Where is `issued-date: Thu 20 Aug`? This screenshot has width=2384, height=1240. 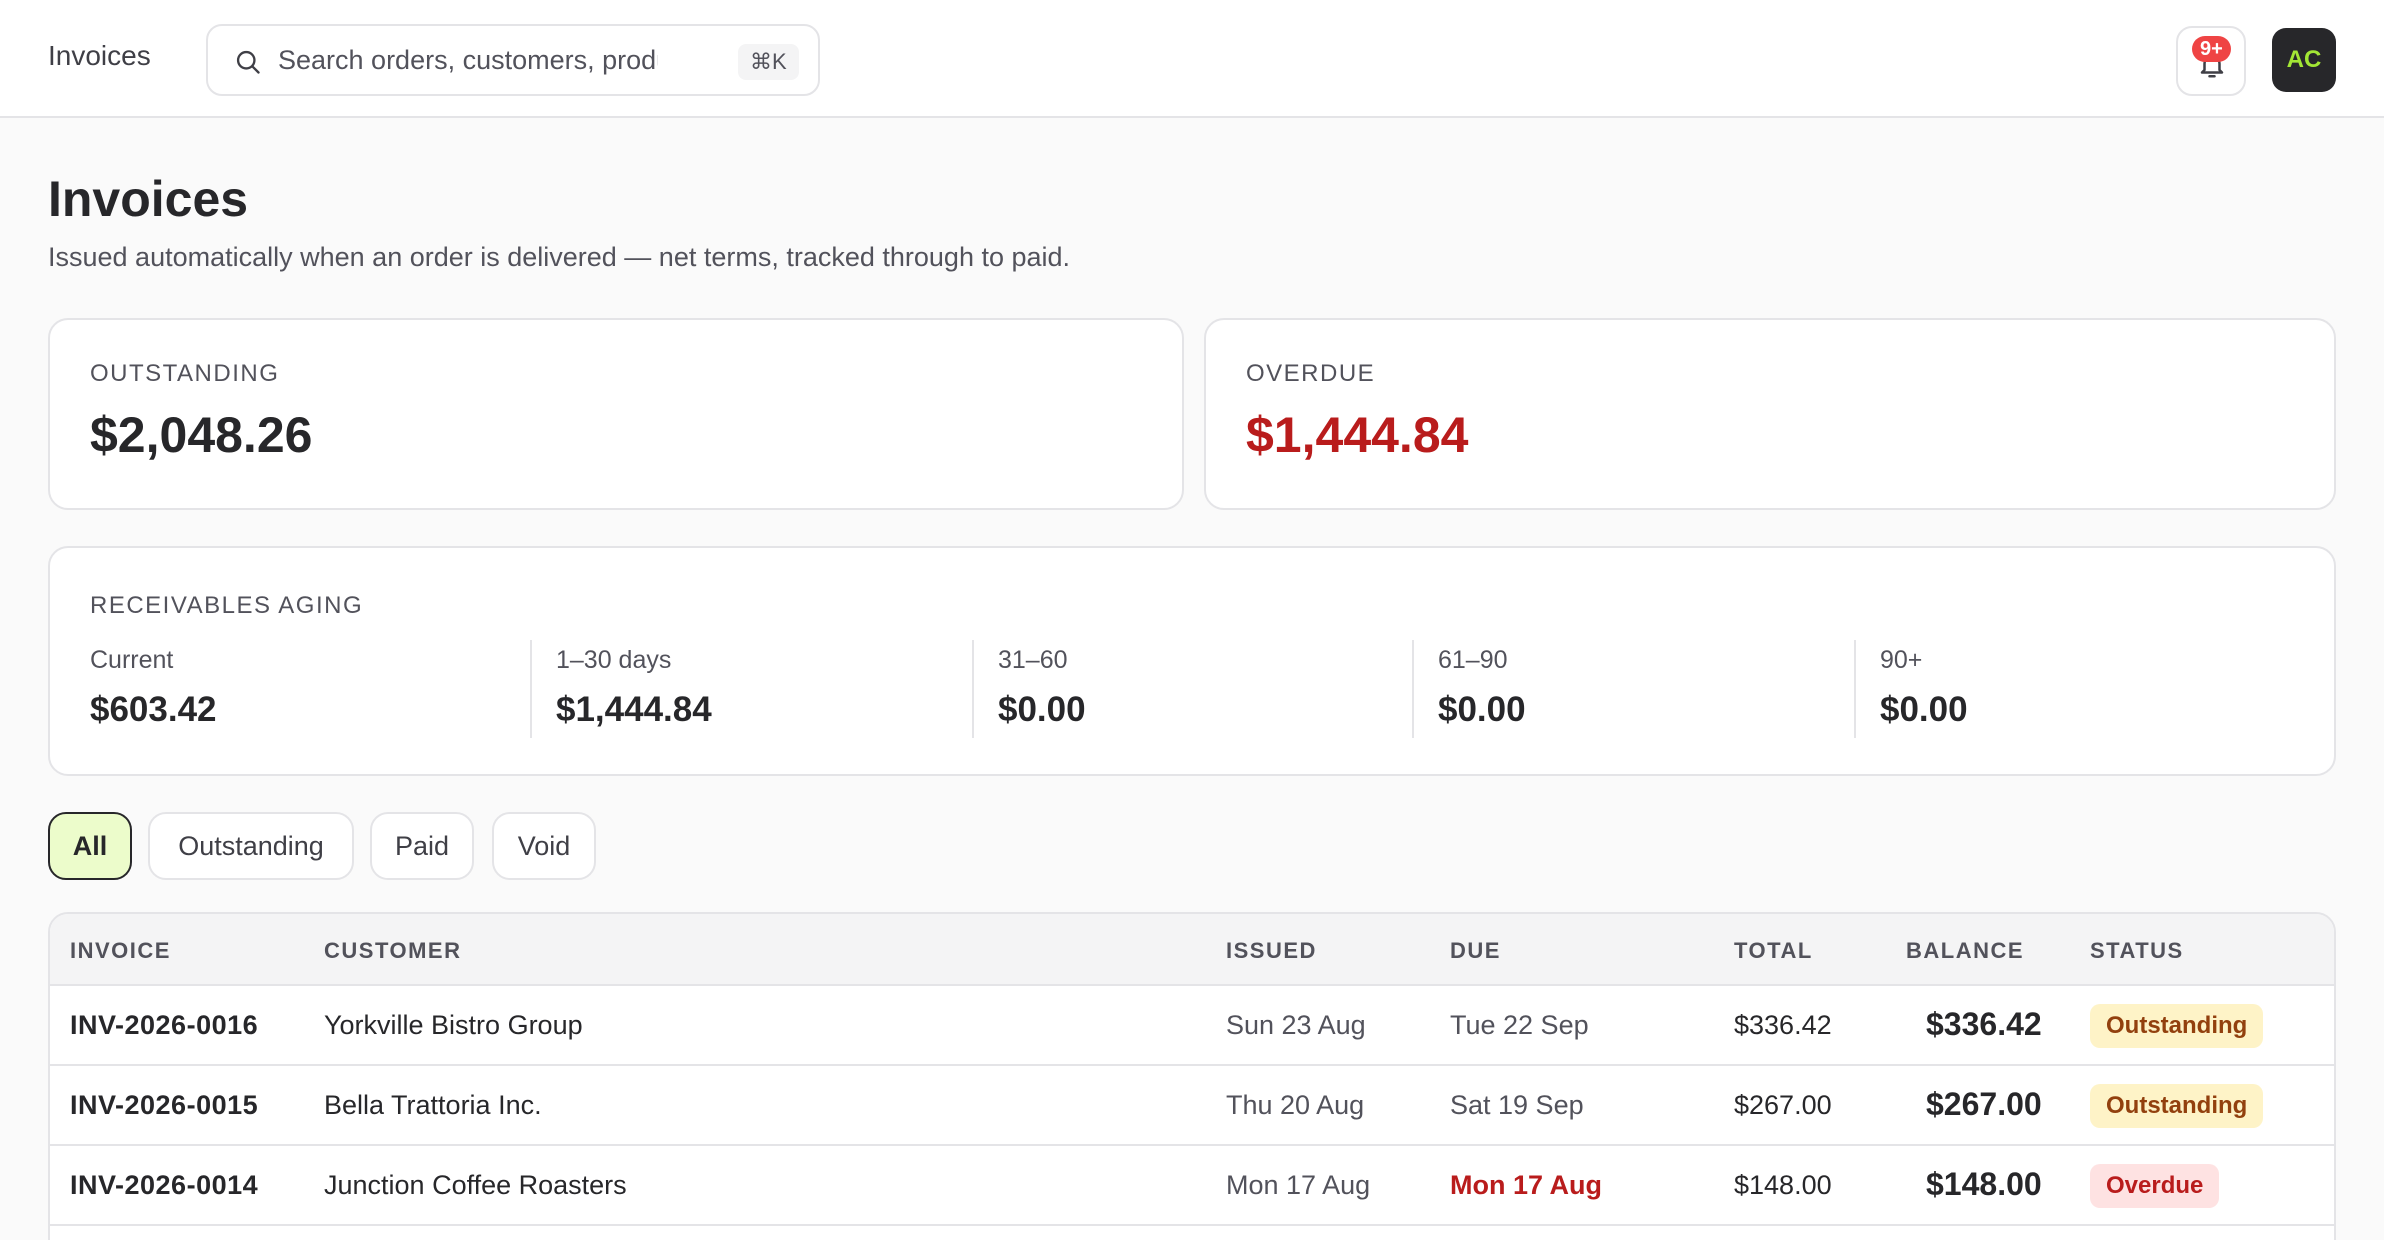
issued-date: Thu 20 Aug is located at coordinates (1295, 1105).